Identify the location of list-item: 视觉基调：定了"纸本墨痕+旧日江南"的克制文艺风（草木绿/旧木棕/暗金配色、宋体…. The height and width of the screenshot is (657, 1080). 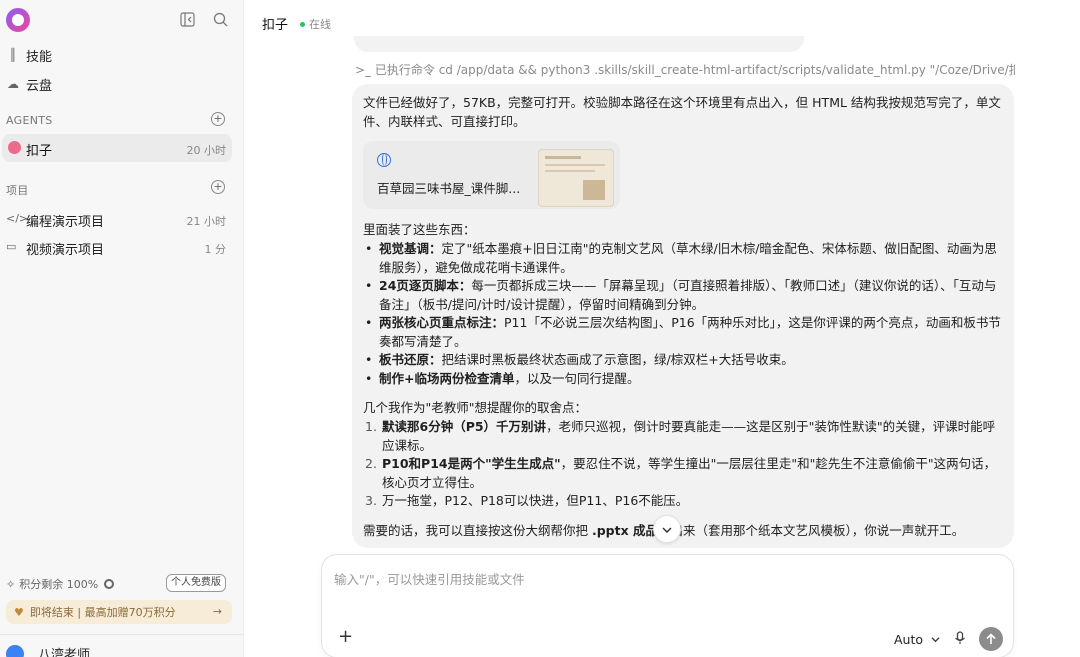
(683, 258).